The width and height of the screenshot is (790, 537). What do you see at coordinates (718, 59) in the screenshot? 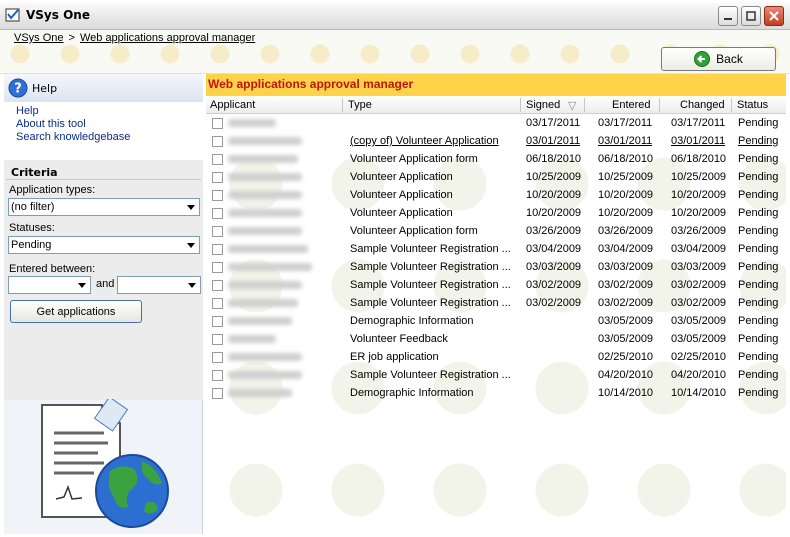
I see `back-button: Back` at bounding box center [718, 59].